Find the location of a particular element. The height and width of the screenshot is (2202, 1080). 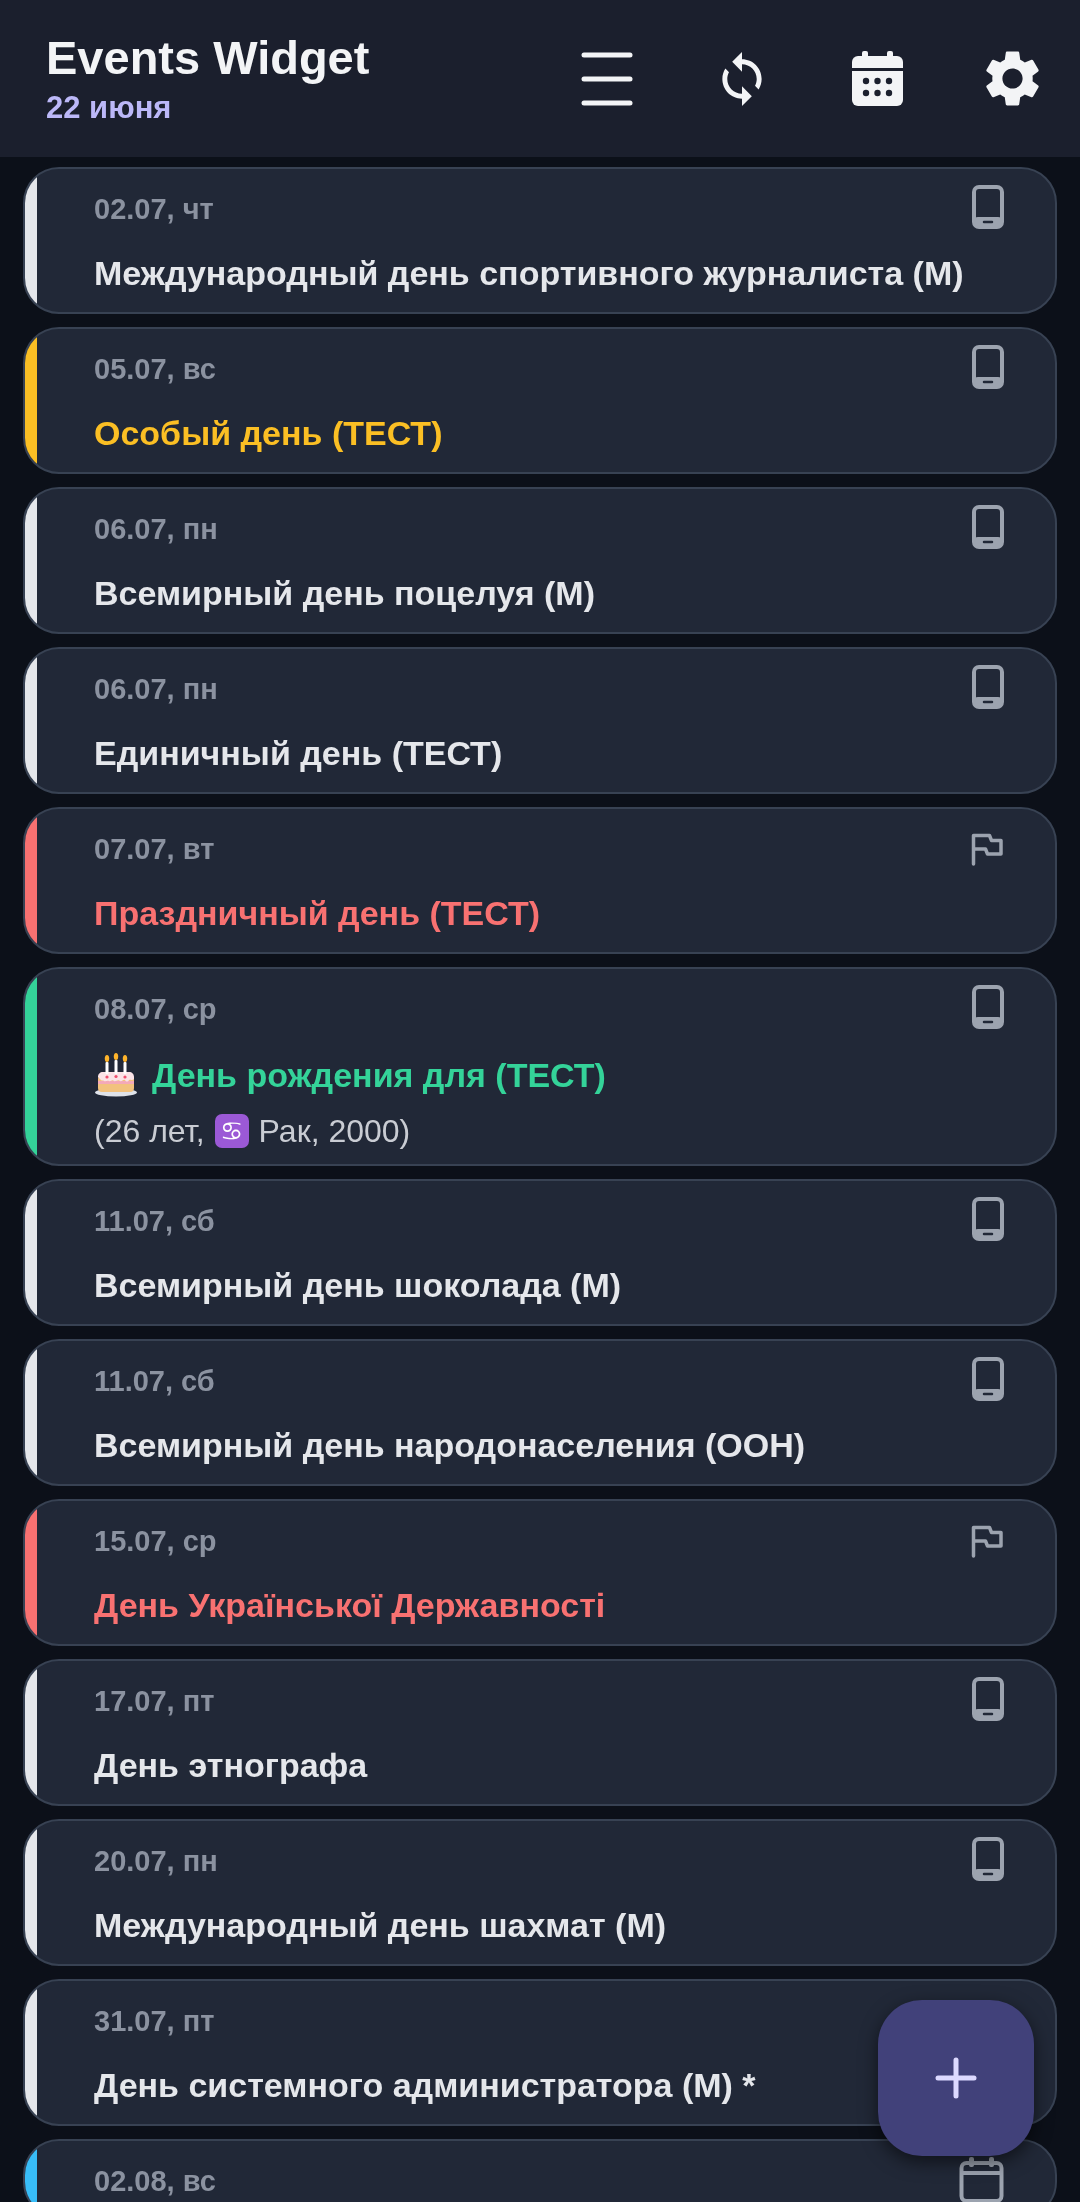

event-title: Единичный день (ТЕСТ) is located at coordinates (298, 753).